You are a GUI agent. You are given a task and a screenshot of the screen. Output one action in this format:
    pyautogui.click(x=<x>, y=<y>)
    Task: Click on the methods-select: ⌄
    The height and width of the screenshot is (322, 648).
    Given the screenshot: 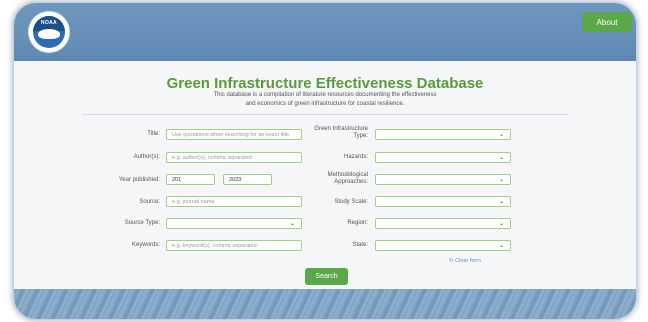 What is the action you would take?
    pyautogui.click(x=443, y=179)
    